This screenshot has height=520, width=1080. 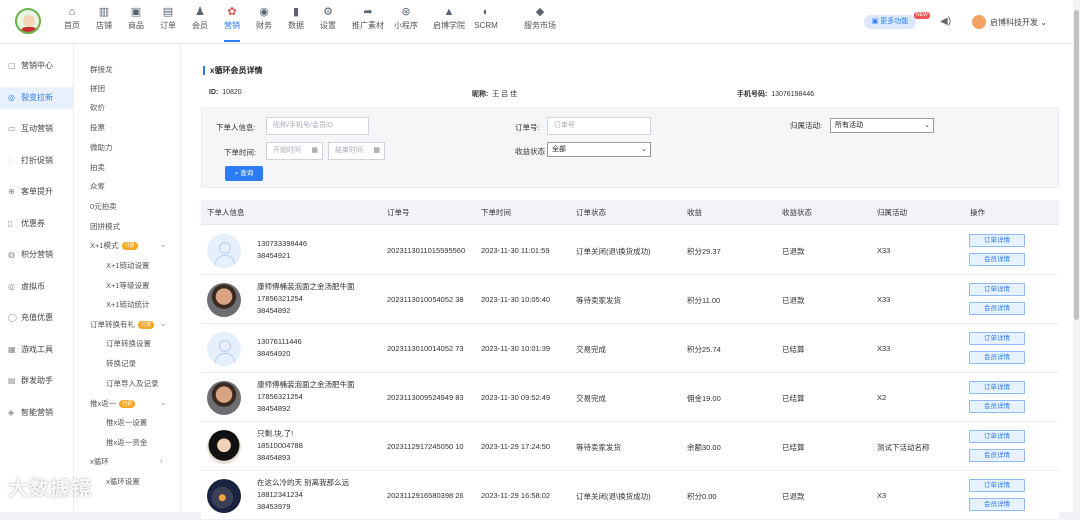 I want to click on search-button: ⌕ 查询, so click(x=244, y=173).